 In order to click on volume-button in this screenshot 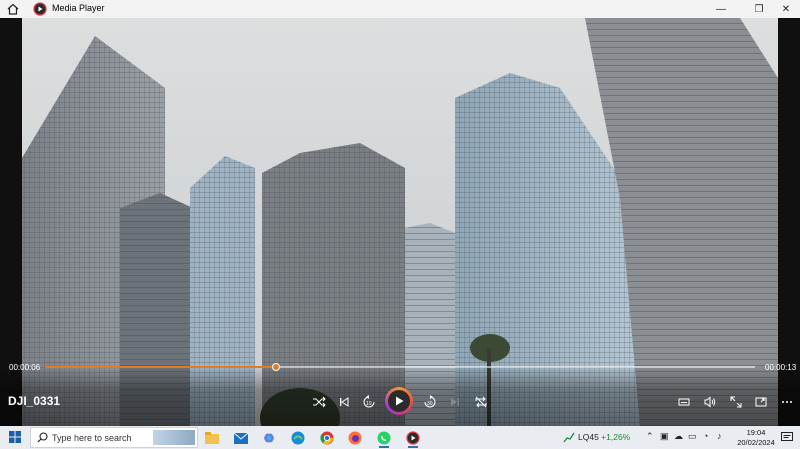, I will do `click(710, 402)`.